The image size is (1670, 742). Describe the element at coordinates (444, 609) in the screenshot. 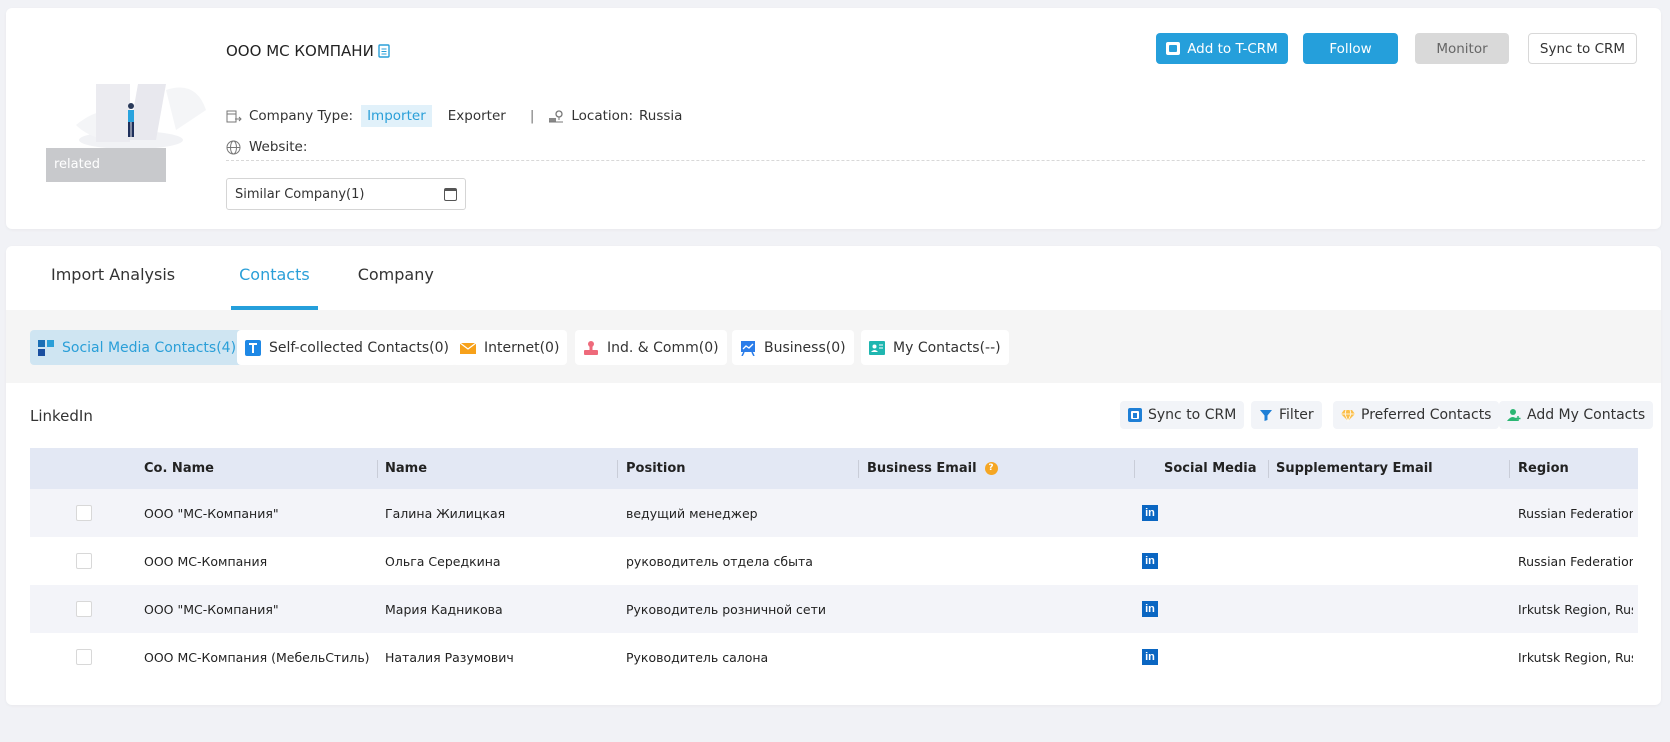

I see `cell-name: Мария Кадникова` at that location.